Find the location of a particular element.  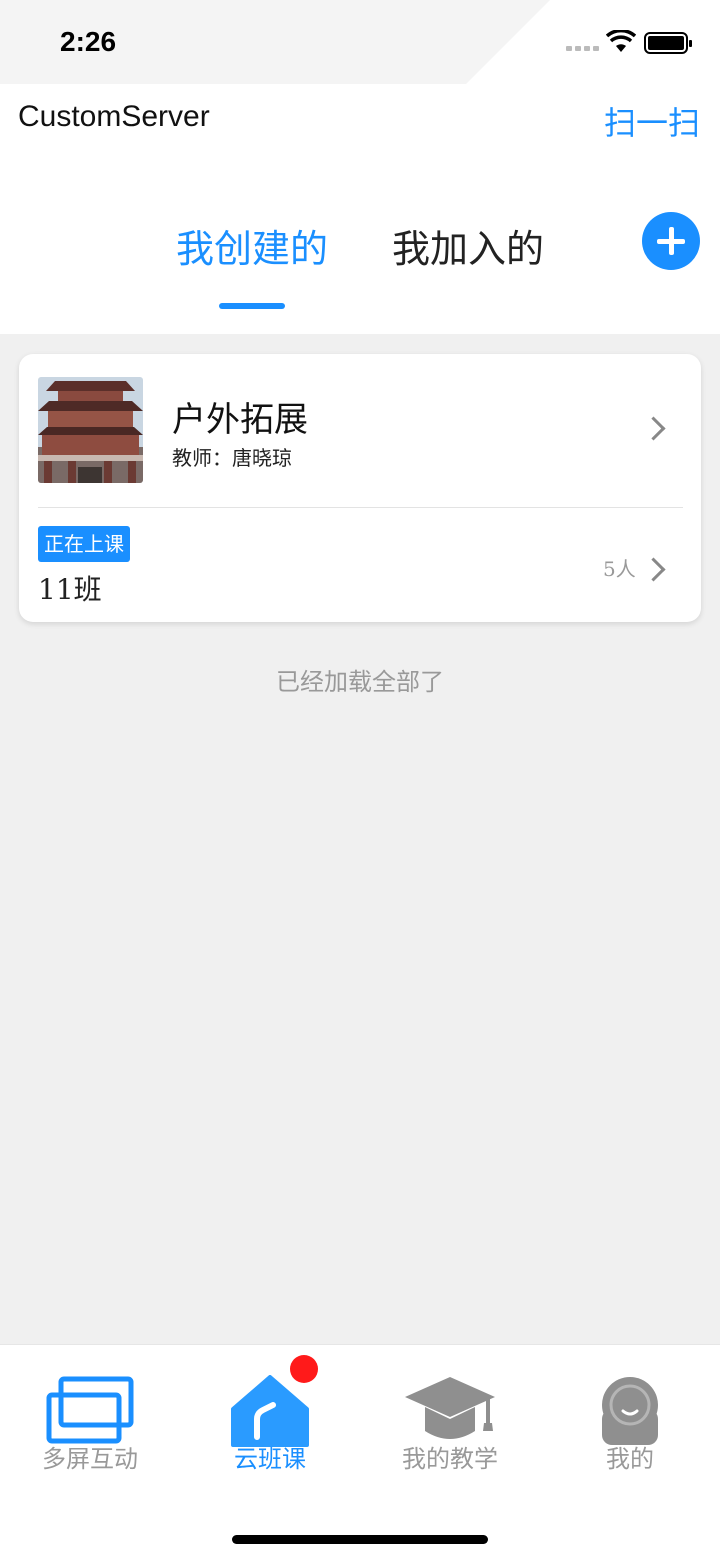

notification-dot is located at coordinates (304, 1369).